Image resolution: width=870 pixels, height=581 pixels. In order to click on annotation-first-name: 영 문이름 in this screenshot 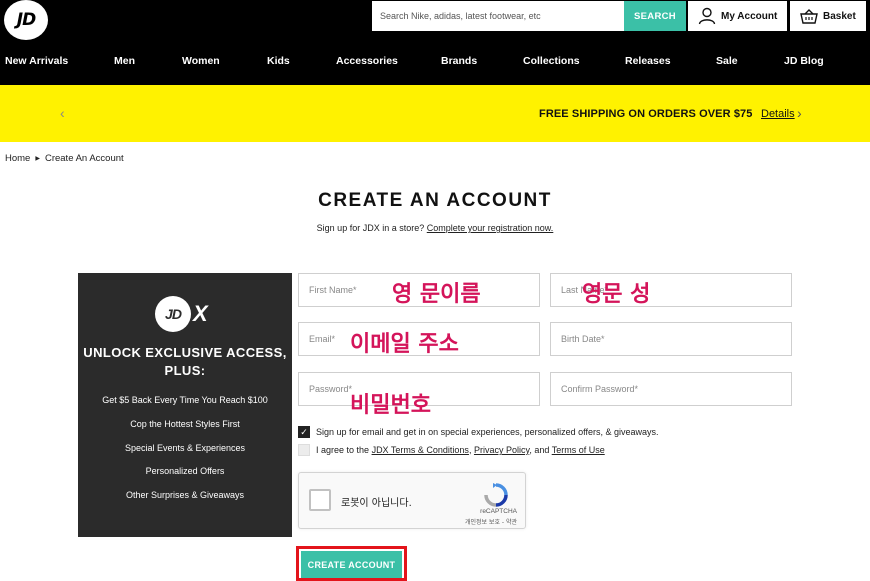, I will do `click(436, 294)`.